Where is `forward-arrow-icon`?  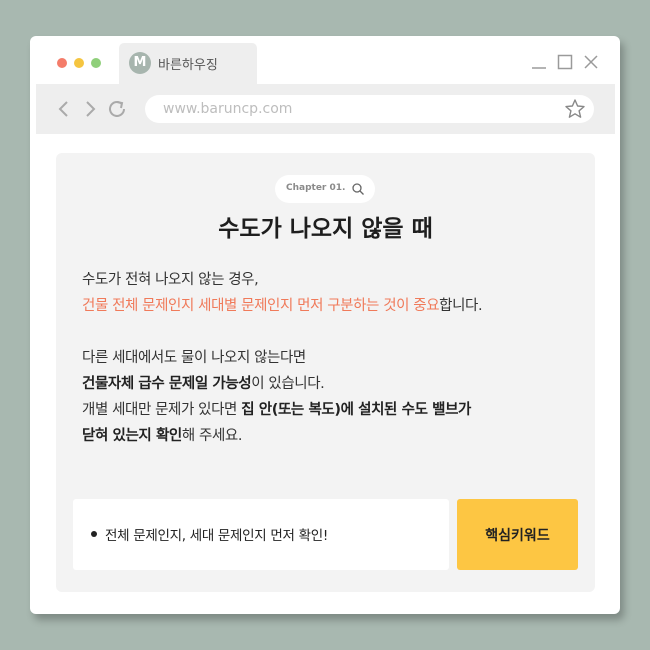
forward-arrow-icon is located at coordinates (90, 109).